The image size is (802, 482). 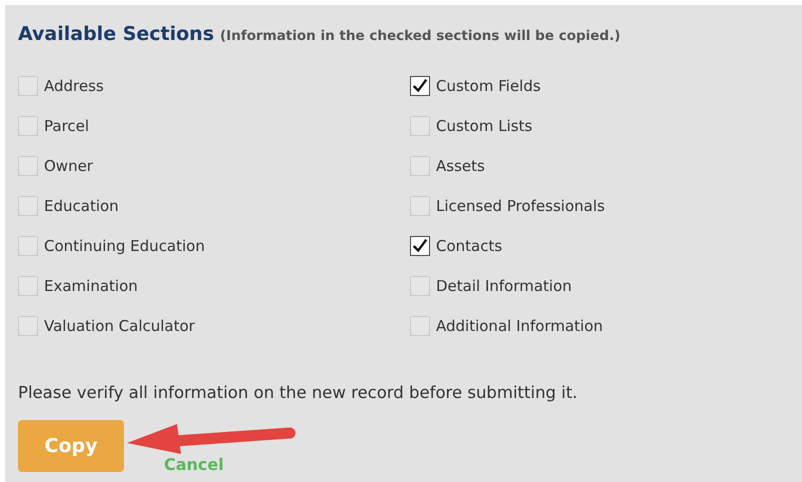 What do you see at coordinates (74, 86) in the screenshot?
I see `checkbox-label: Address` at bounding box center [74, 86].